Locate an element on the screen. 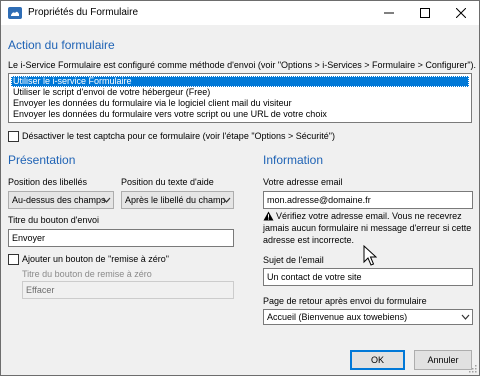 The image size is (480, 376). ok-button: OK is located at coordinates (377, 360).